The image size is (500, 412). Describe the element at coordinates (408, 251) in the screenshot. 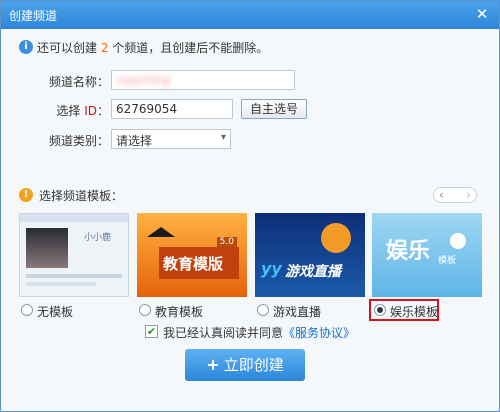

I see `template-fun-caption: 娱乐` at that location.